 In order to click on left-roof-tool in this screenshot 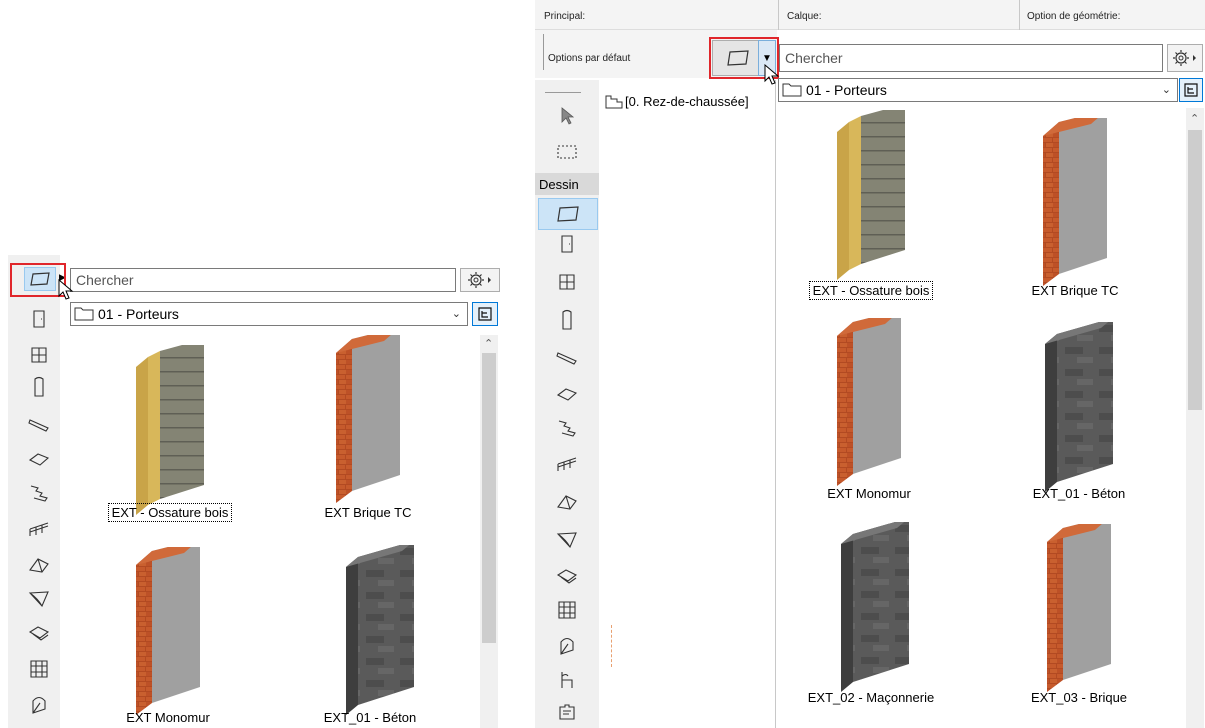, I will do `click(39, 565)`.